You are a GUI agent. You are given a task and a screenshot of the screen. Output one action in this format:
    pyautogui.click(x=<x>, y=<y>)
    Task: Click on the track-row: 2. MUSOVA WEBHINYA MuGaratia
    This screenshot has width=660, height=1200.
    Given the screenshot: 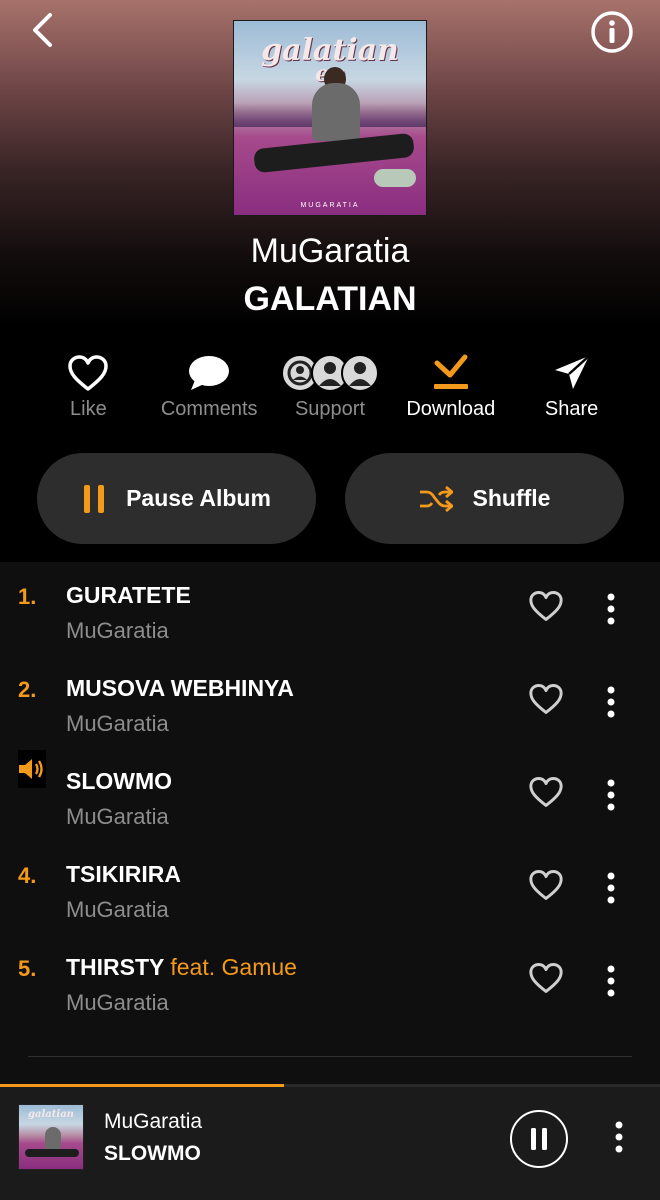 What is the action you would take?
    pyautogui.click(x=330, y=701)
    